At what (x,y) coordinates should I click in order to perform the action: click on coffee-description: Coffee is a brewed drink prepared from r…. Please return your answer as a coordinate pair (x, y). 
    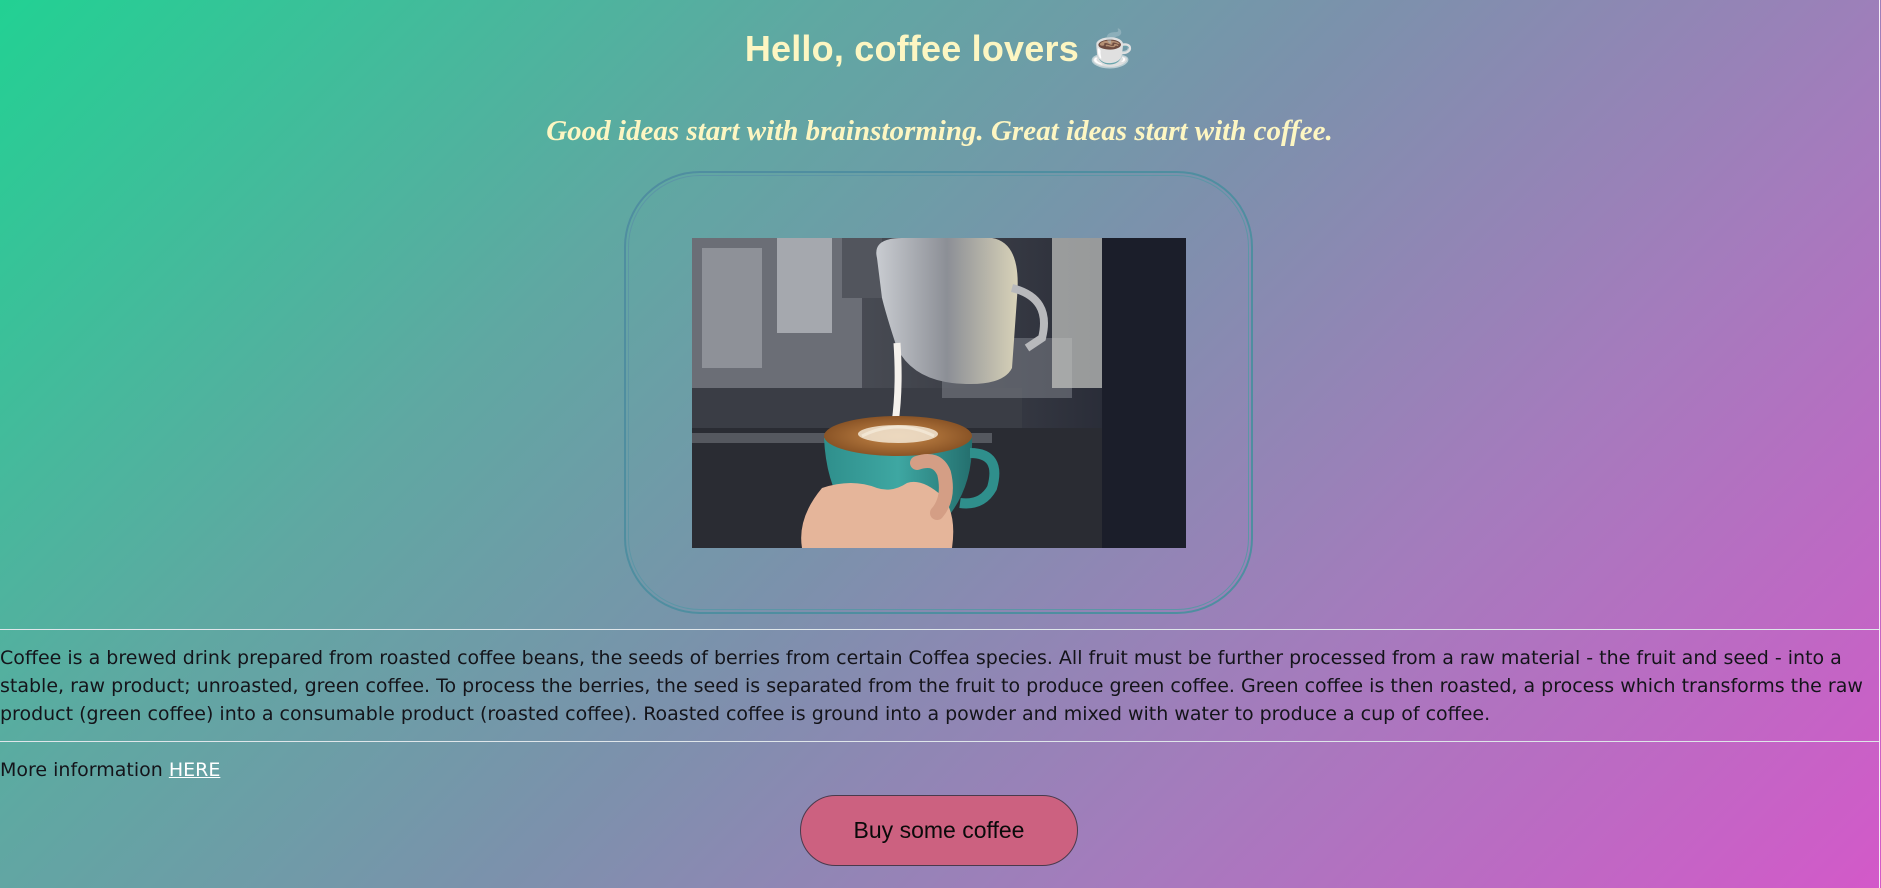
    Looking at the image, I should click on (931, 686).